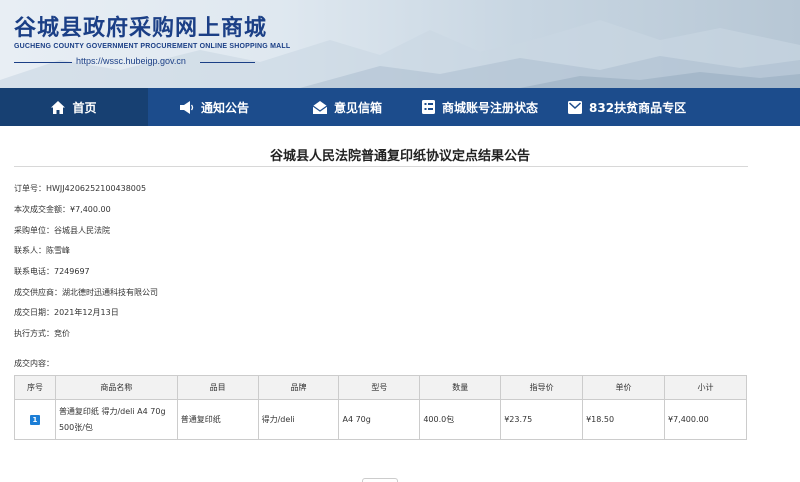  What do you see at coordinates (542, 387) in the screenshot?
I see `col-header: 指导价` at bounding box center [542, 387].